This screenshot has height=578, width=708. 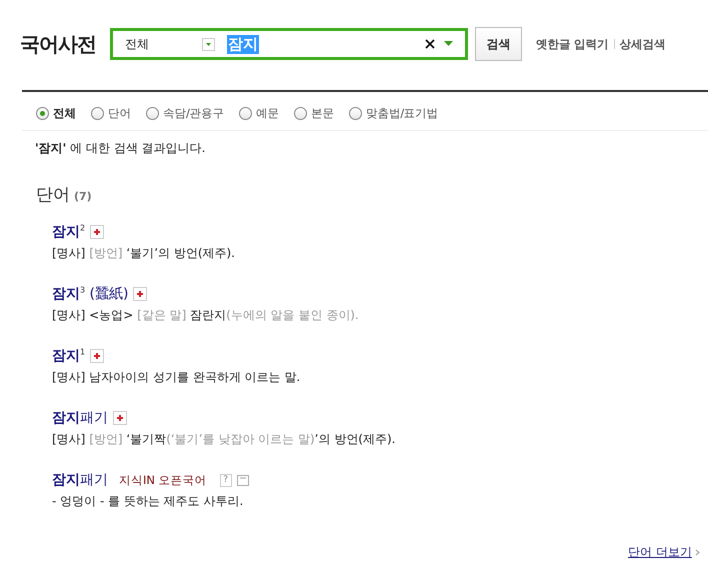 What do you see at coordinates (448, 44) in the screenshot?
I see `dropdown-arrow-icon` at bounding box center [448, 44].